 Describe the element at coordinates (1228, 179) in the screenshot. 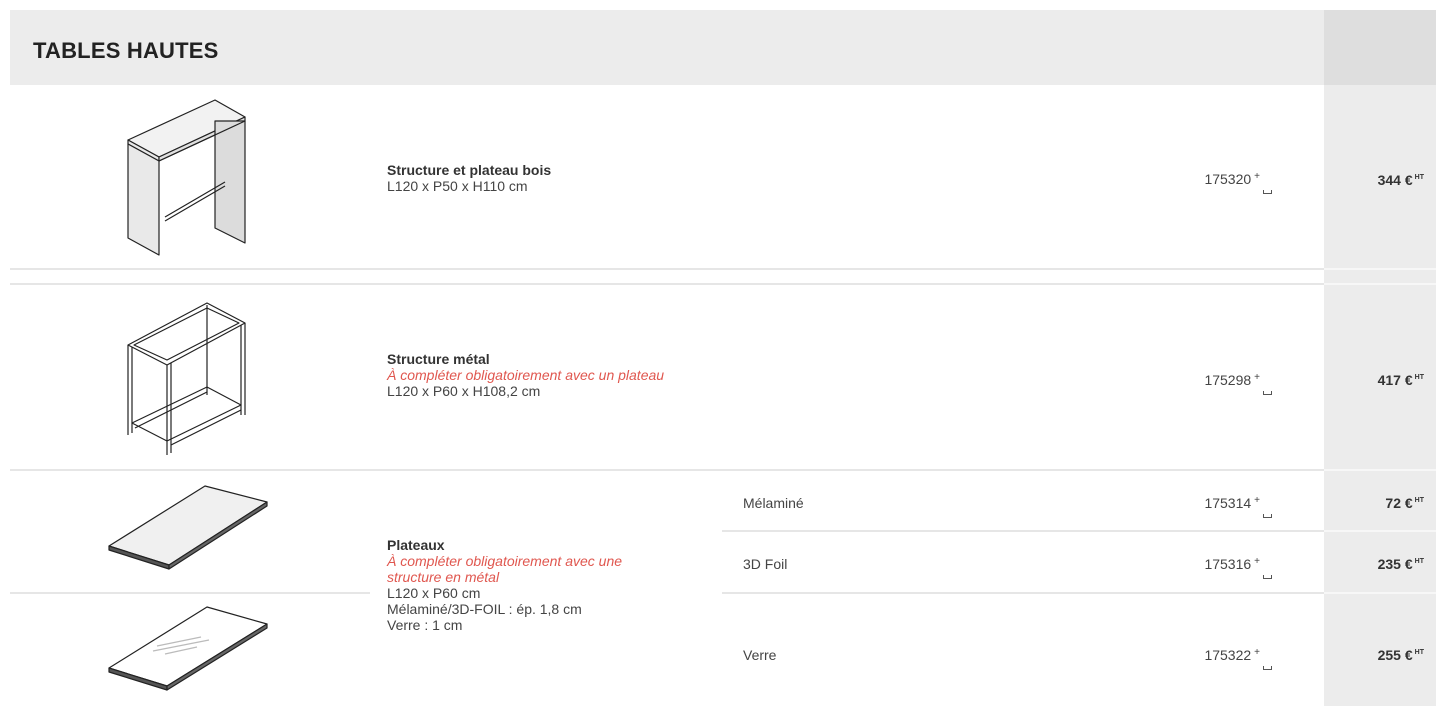

I see `reference-number: 175320` at that location.